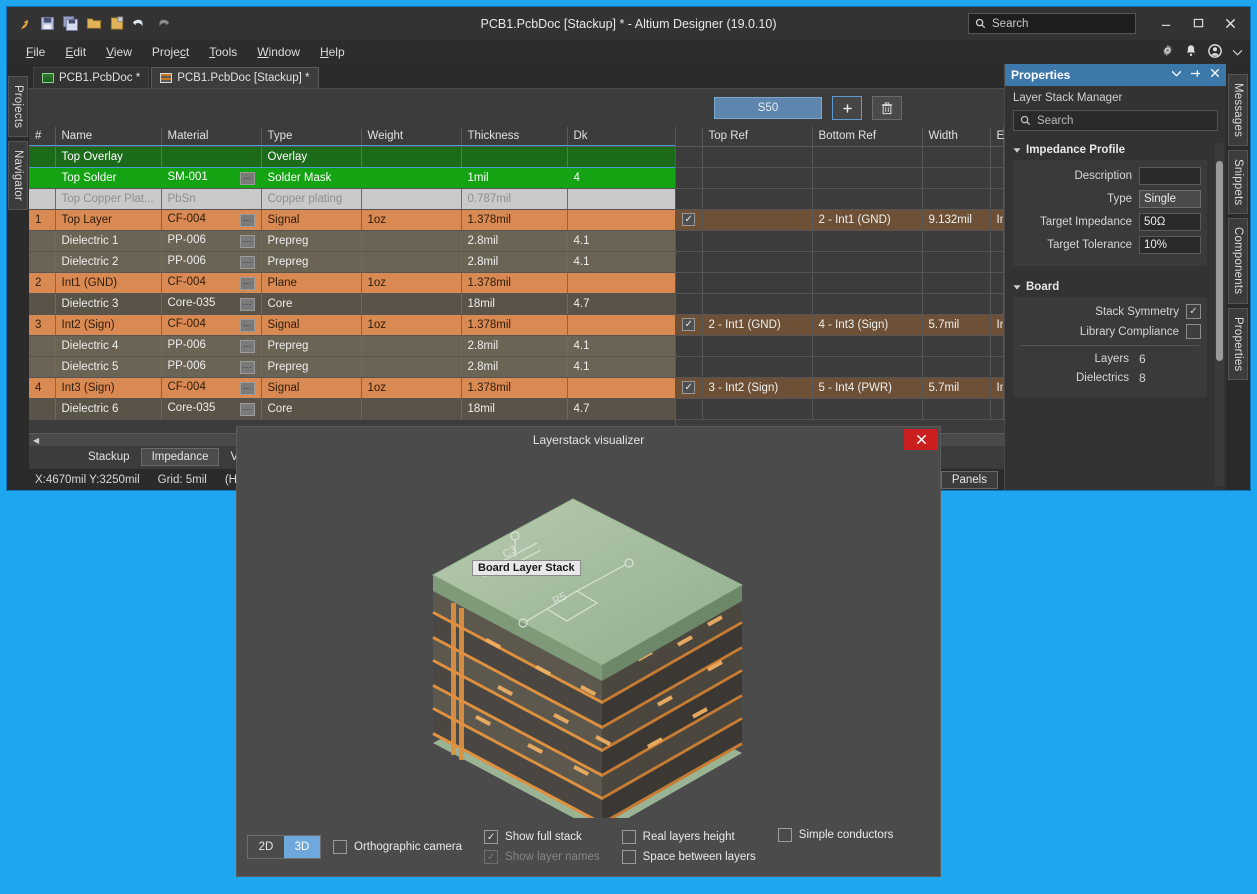  I want to click on cell-type: Solder Mask, so click(311, 178).